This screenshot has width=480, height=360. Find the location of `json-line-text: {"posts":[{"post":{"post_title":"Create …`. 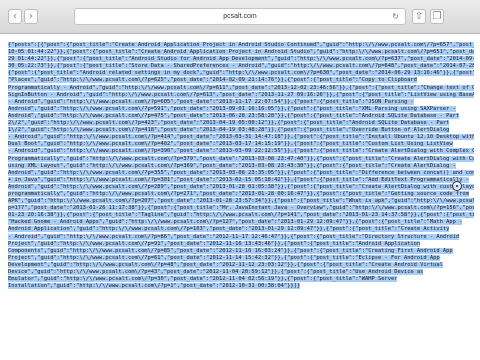

json-line-text: {"posts":[{"post":{"post_title":"Create … is located at coordinates (241, 45).